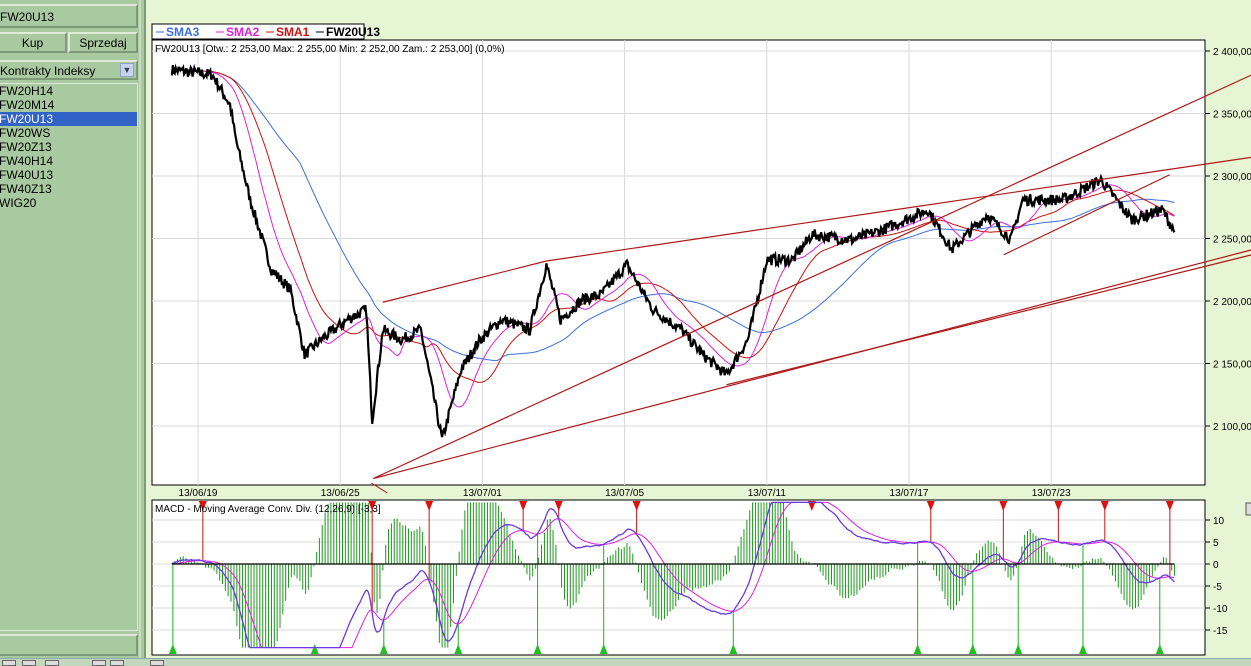 The width and height of the screenshot is (1251, 666). What do you see at coordinates (48, 71) in the screenshot?
I see `category-value: Kontrakty Indeksy` at bounding box center [48, 71].